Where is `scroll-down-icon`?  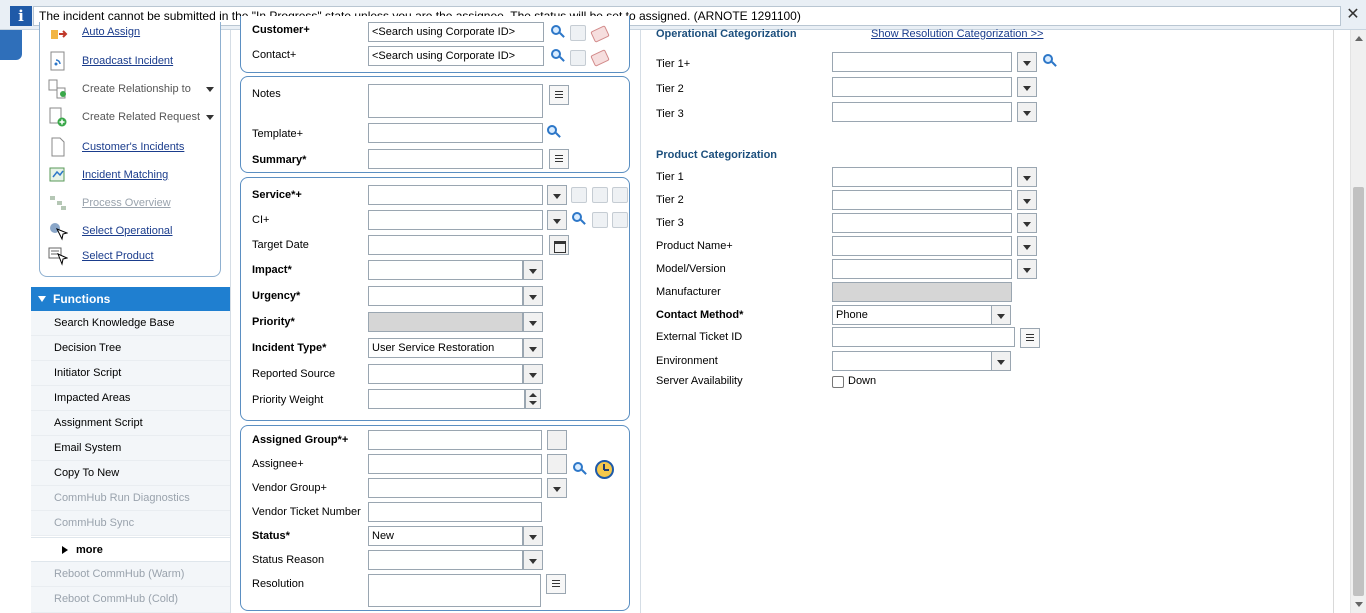
scroll-down-icon is located at coordinates (1359, 604).